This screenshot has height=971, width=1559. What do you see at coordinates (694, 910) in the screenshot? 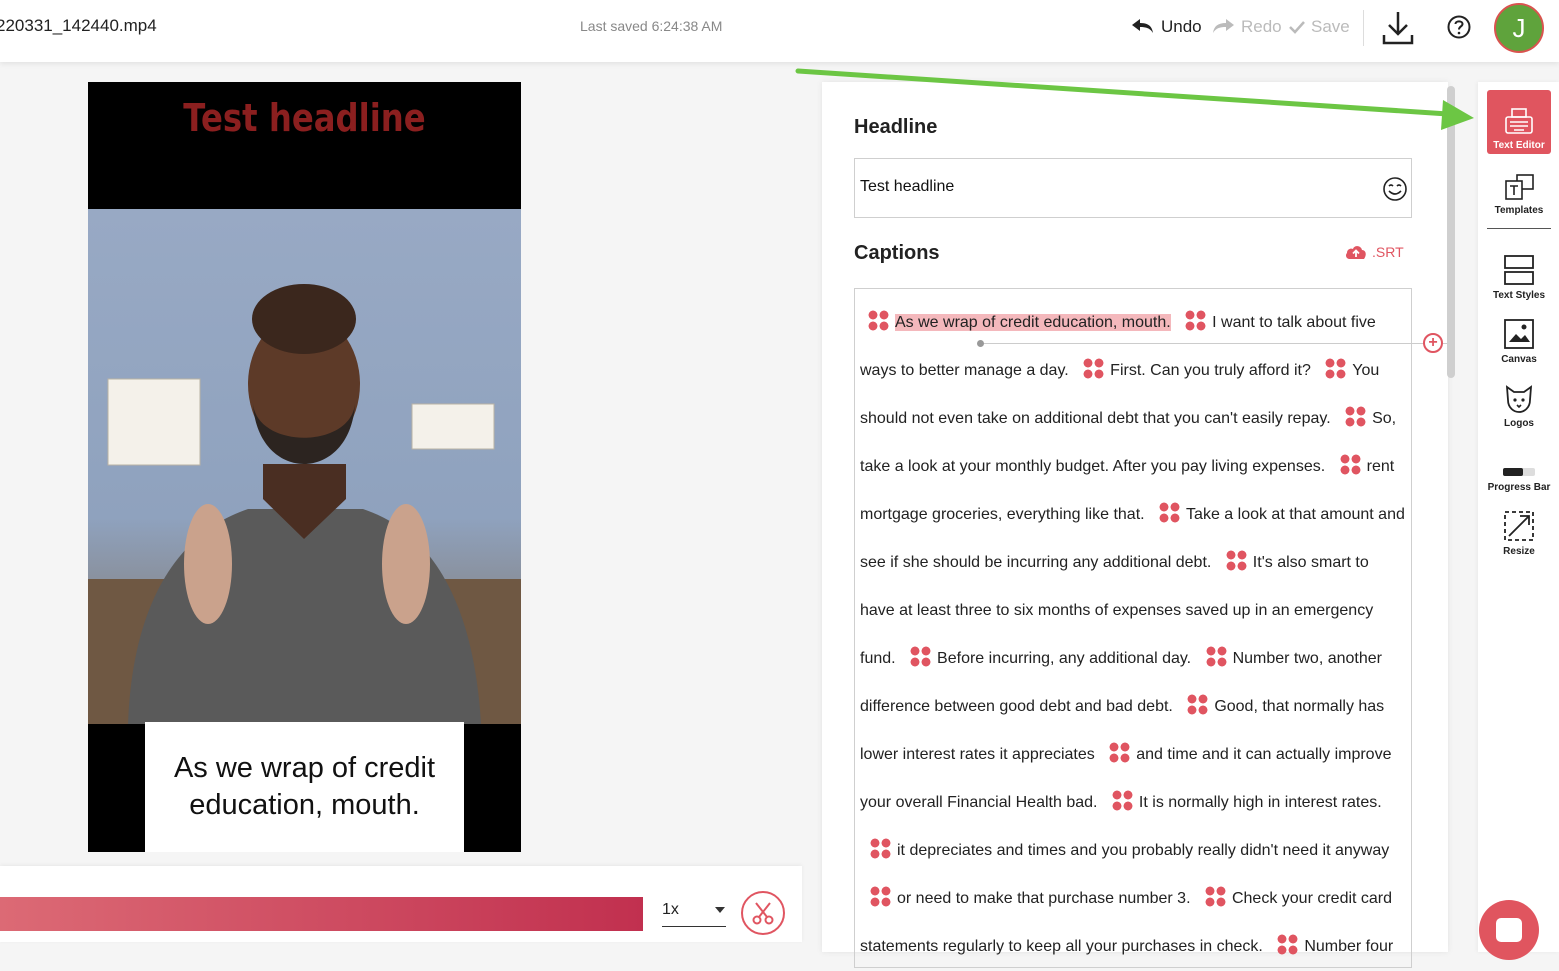
I see `playback-speed-select: 1x` at bounding box center [694, 910].